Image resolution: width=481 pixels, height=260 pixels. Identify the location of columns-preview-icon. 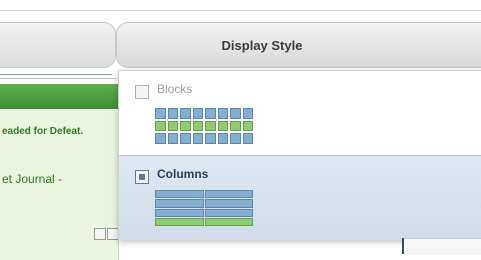
(204, 208).